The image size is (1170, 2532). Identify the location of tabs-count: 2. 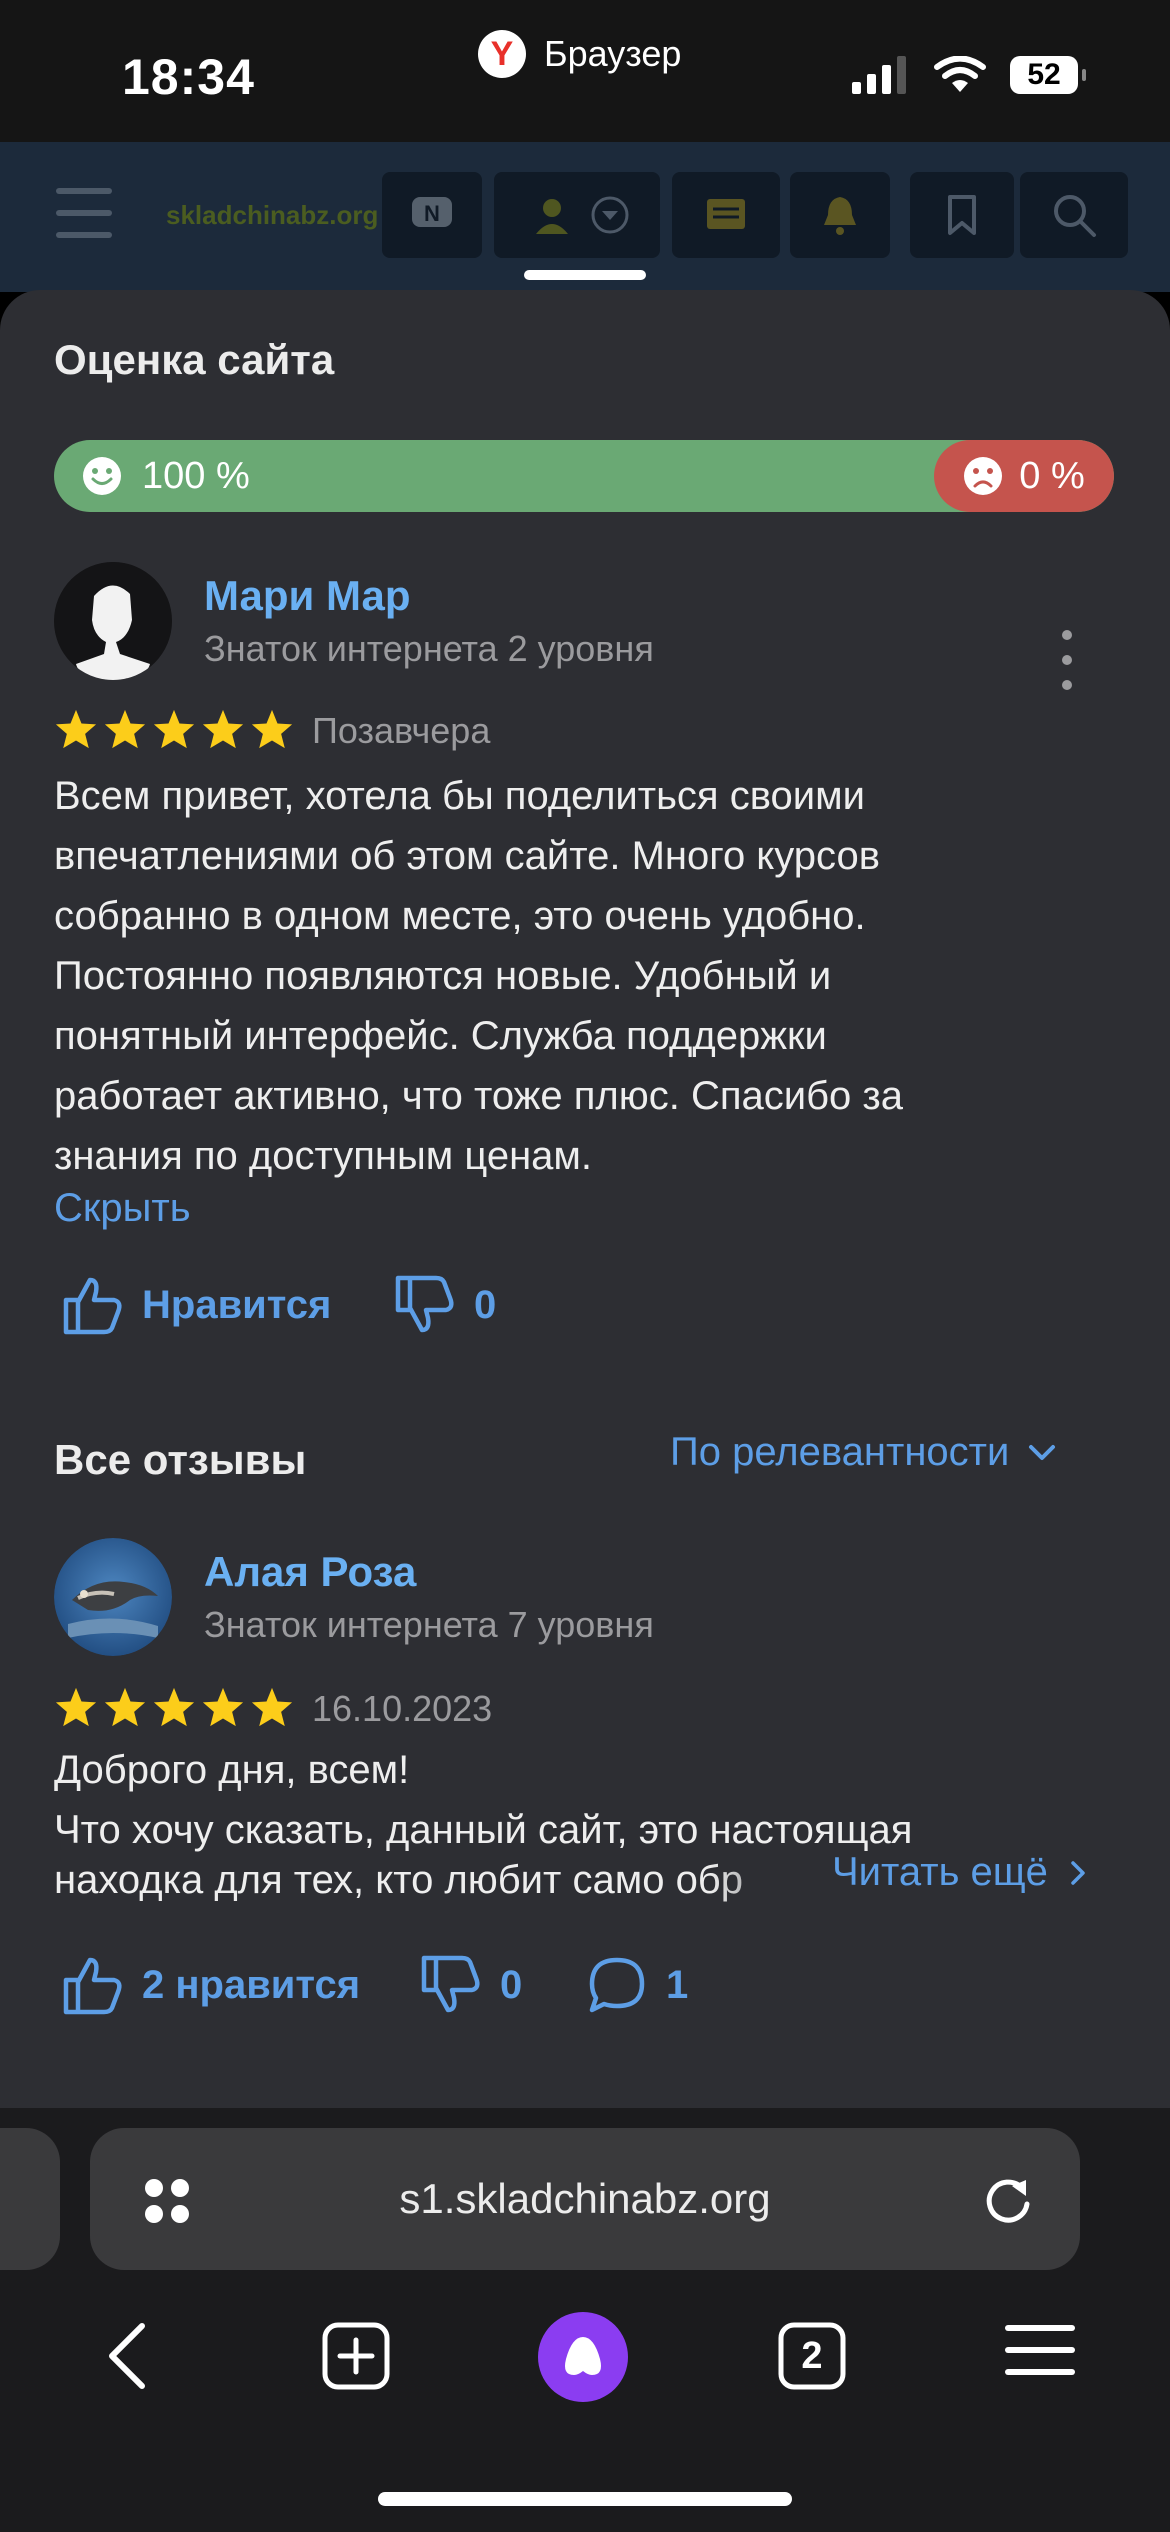
(812, 2356).